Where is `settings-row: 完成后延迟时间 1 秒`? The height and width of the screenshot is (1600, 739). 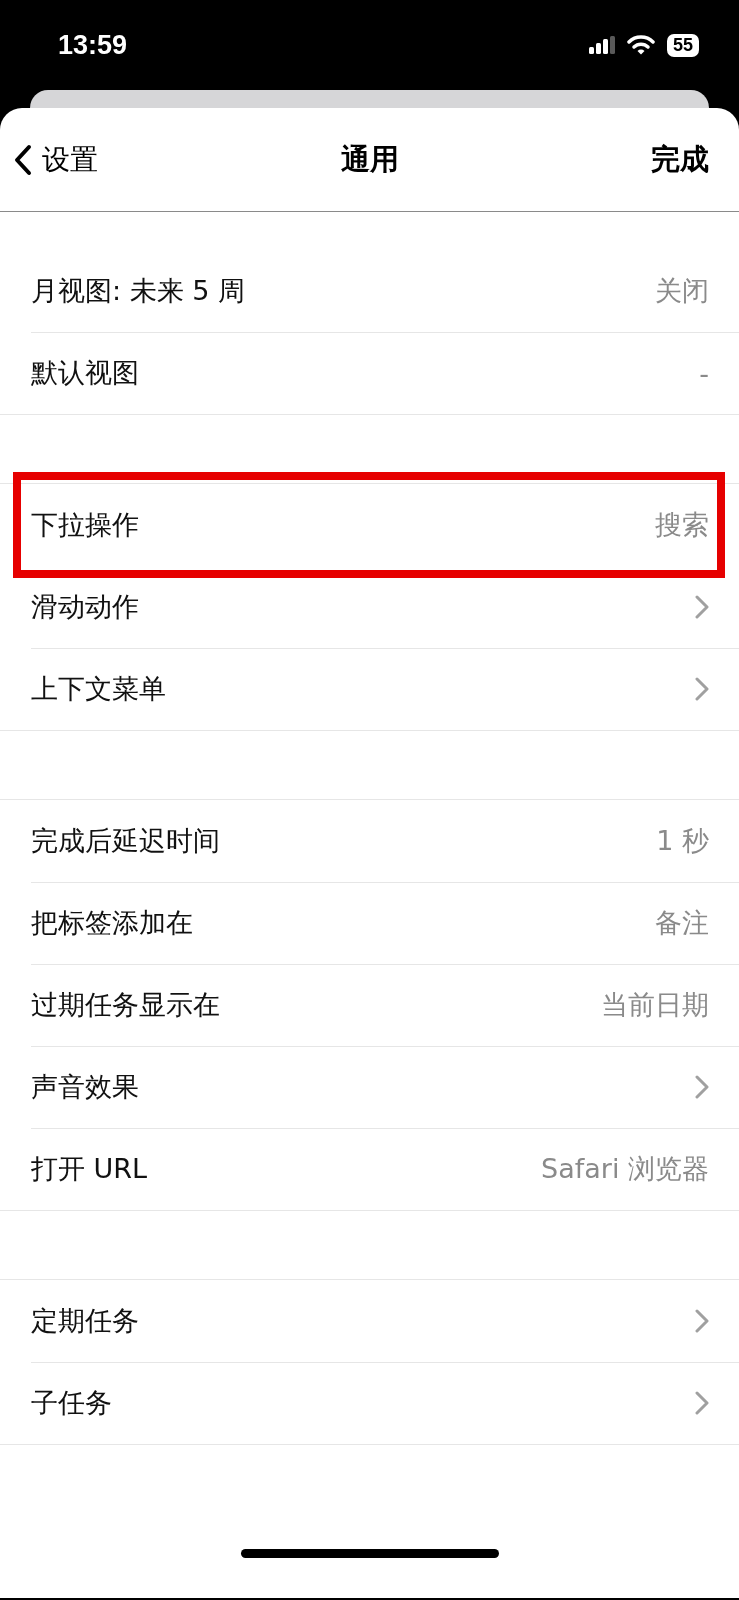
settings-row: 完成后延迟时间 1 秒 is located at coordinates (369, 841).